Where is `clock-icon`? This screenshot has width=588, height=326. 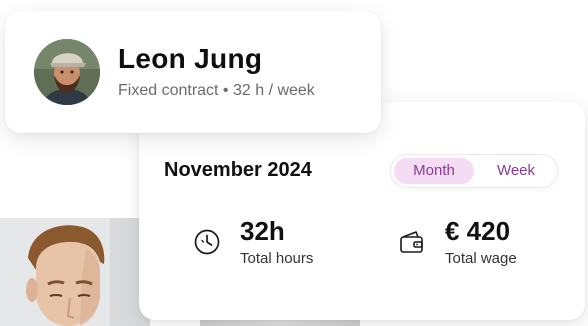
clock-icon is located at coordinates (207, 242).